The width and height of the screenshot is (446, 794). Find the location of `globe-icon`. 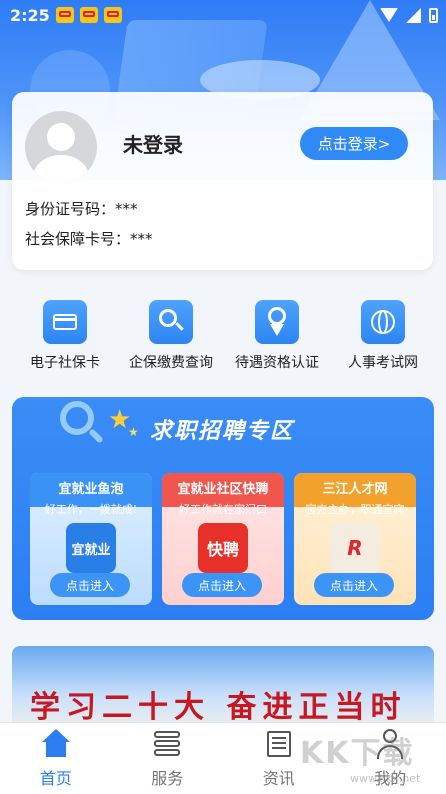

globe-icon is located at coordinates (383, 322).